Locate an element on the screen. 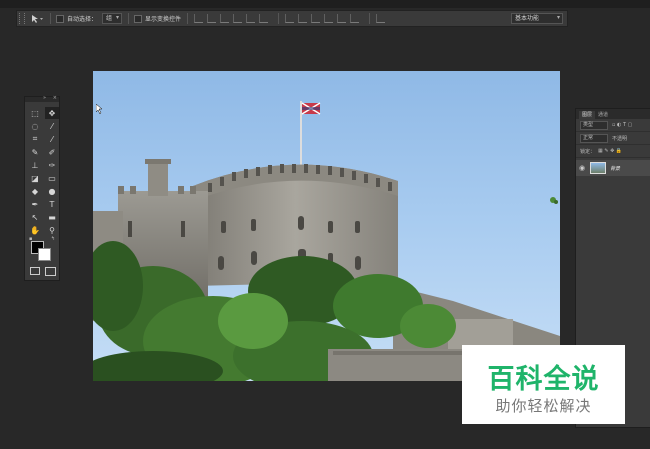  layer-filter-row: 类型 ▫ ◐ T ▢ is located at coordinates (613, 125).